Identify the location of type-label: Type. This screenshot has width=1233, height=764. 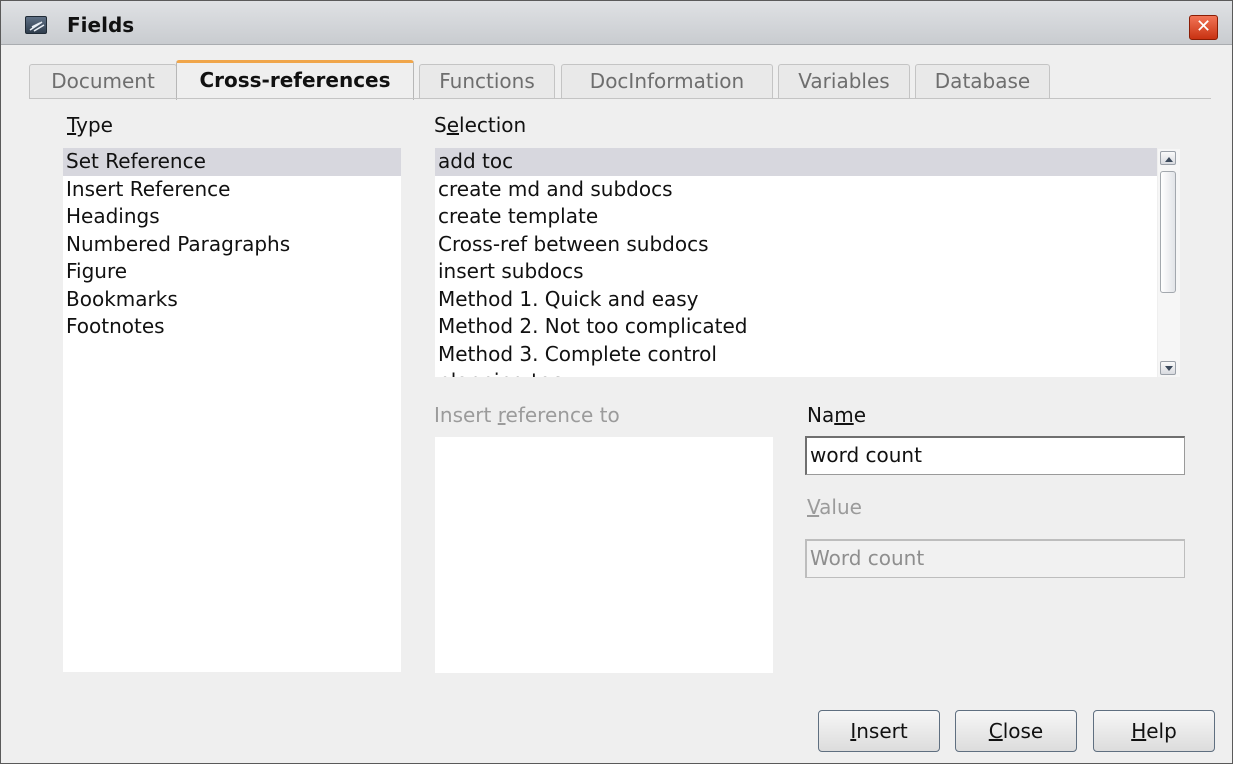
(90, 125).